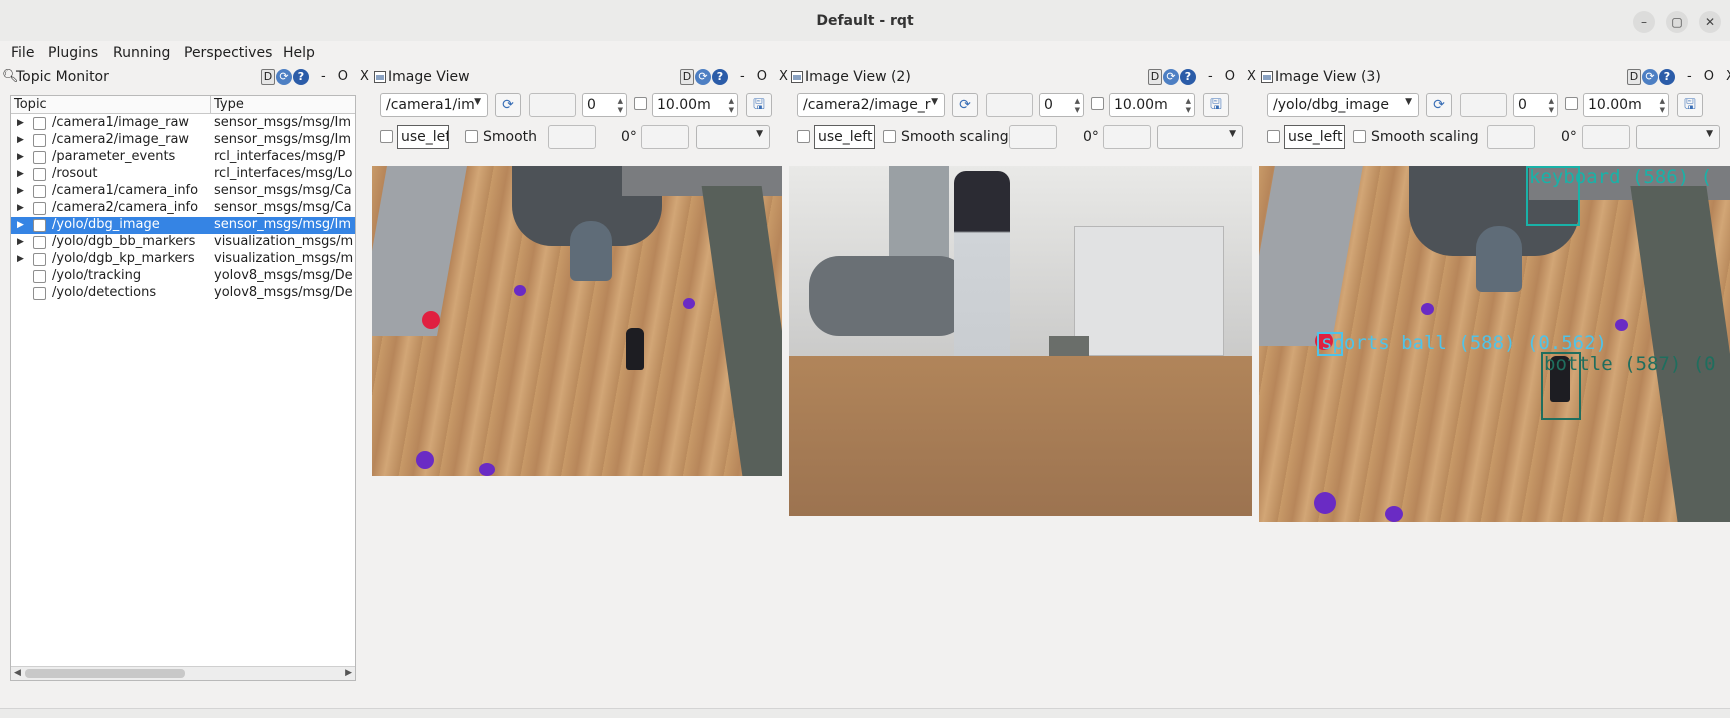  What do you see at coordinates (30, 104) in the screenshot?
I see `column-topic: Topic` at bounding box center [30, 104].